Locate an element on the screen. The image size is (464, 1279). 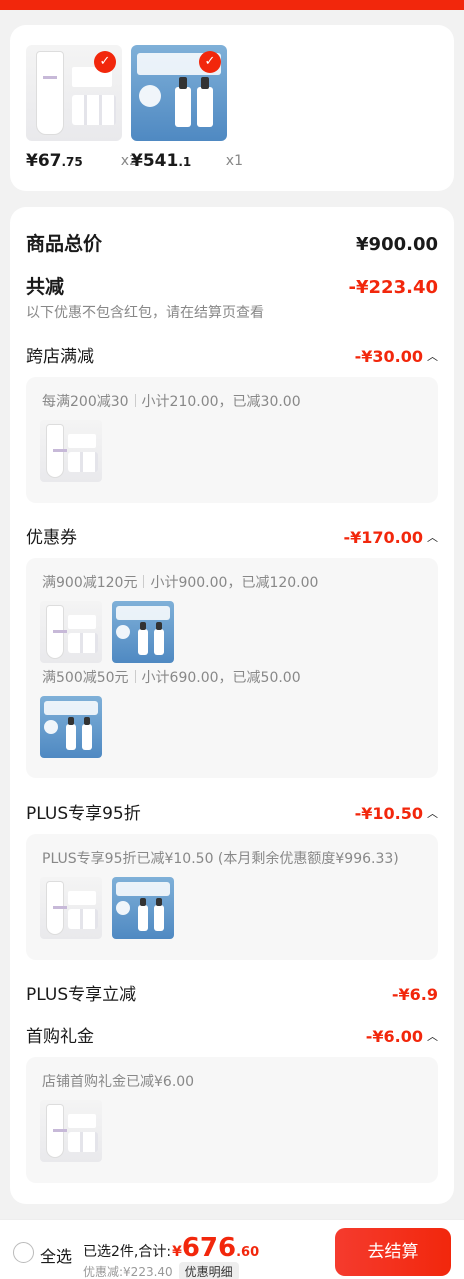
coupon-line: 满500减50元 小计690.00，已减50.00 is located at coordinates (171, 678).